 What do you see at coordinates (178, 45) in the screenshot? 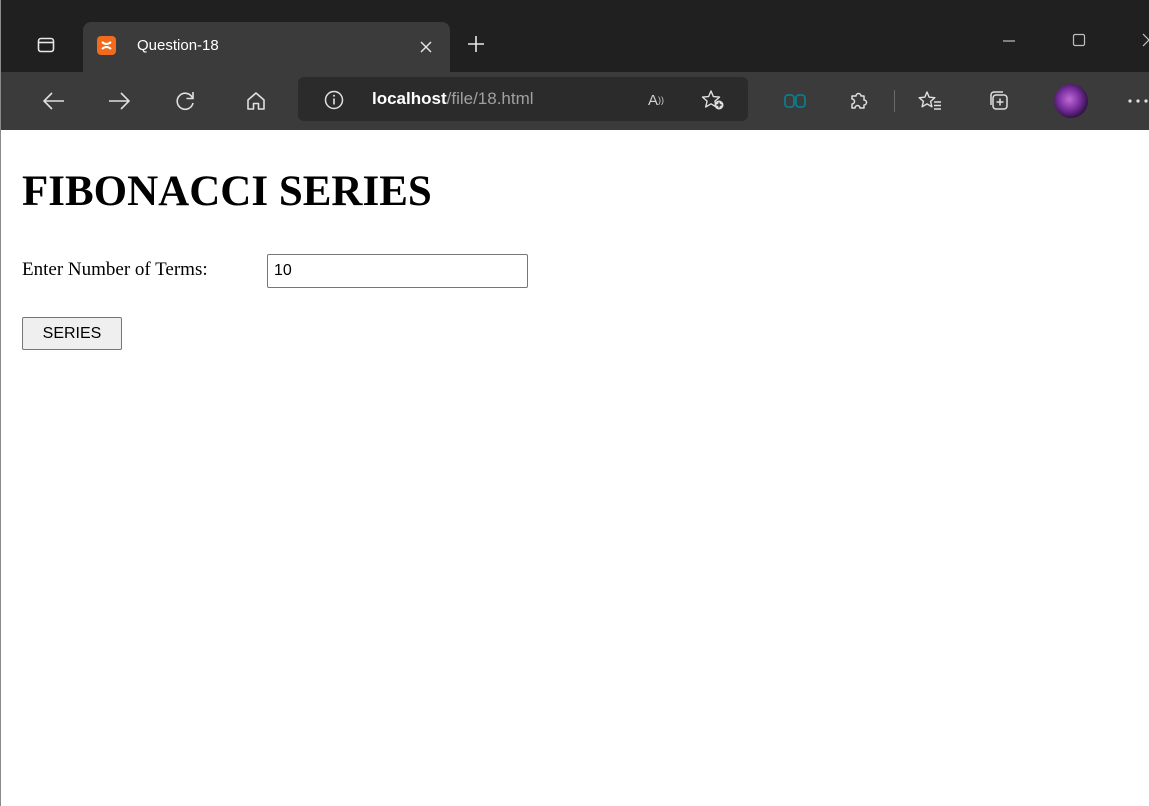
I see `tab-title: Question-18` at bounding box center [178, 45].